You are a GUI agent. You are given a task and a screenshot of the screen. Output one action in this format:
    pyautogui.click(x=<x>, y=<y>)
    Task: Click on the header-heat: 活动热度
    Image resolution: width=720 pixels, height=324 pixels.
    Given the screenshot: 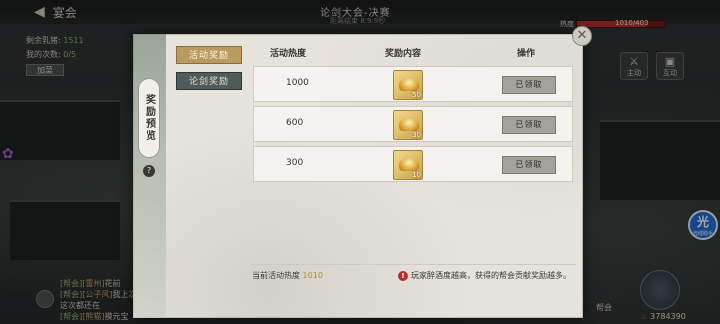 What is the action you would take?
    pyautogui.click(x=288, y=54)
    